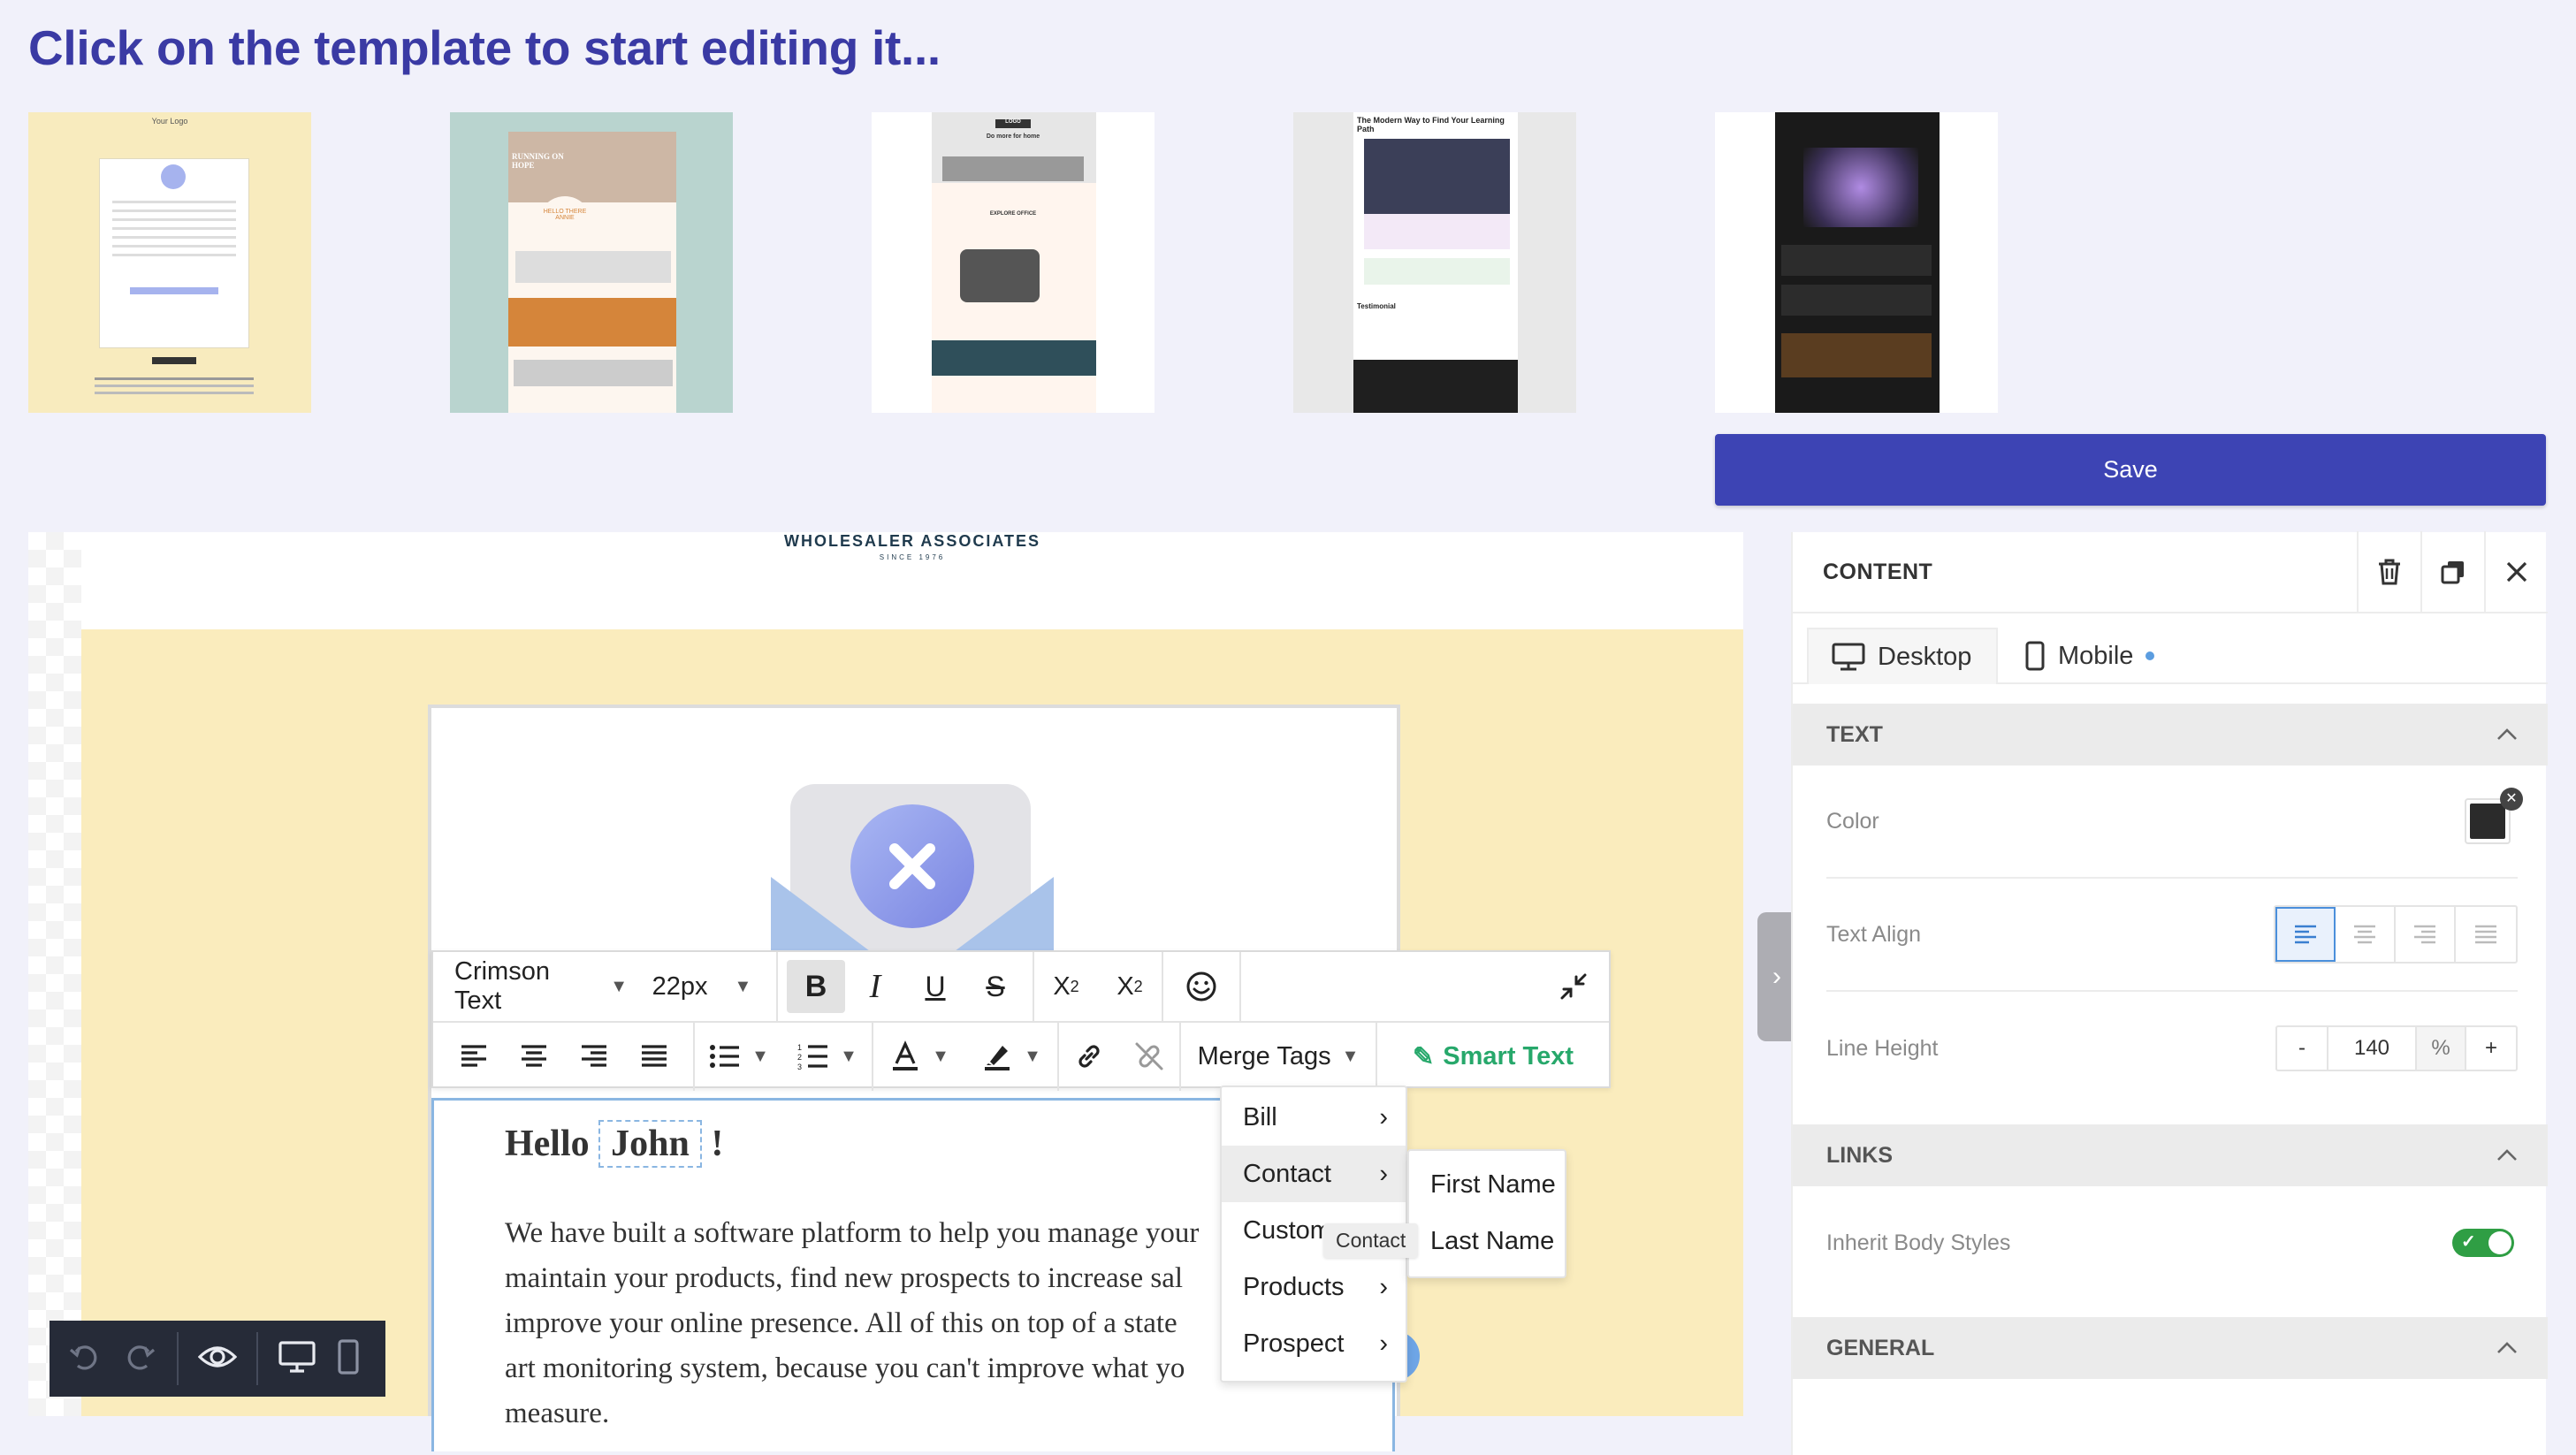  Describe the element at coordinates (816, 986) in the screenshot. I see `bold-button: B` at that location.